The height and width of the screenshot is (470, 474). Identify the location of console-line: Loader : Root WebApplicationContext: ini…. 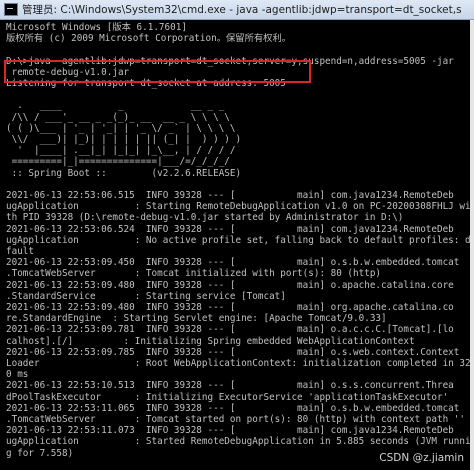
(240, 363).